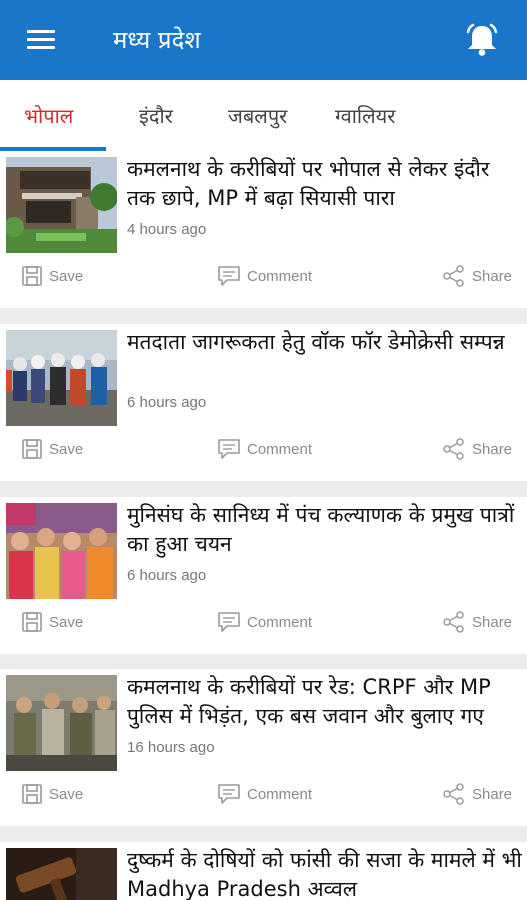  What do you see at coordinates (167, 229) in the screenshot?
I see `news-time: 4 hours ago` at bounding box center [167, 229].